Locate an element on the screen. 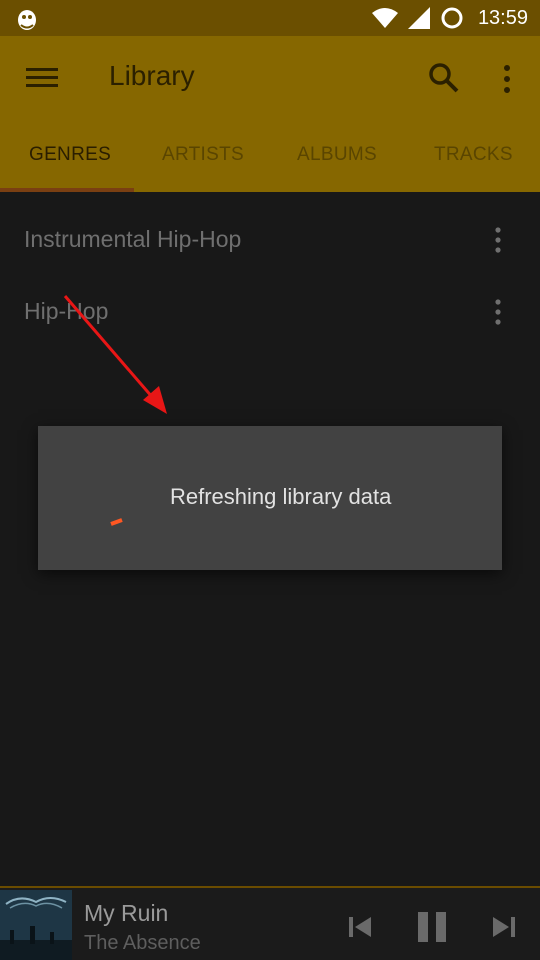  skip-next-icon is located at coordinates (504, 927).